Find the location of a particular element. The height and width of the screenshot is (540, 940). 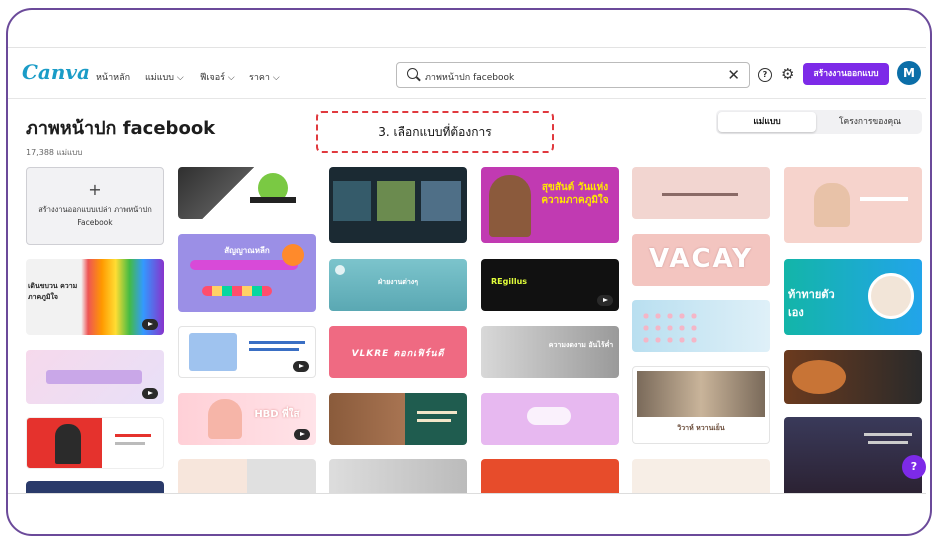

create-blank-design-card: + สร้างงานออกแบบเปล่า ภาพหน้าปก Facebook is located at coordinates (95, 206).